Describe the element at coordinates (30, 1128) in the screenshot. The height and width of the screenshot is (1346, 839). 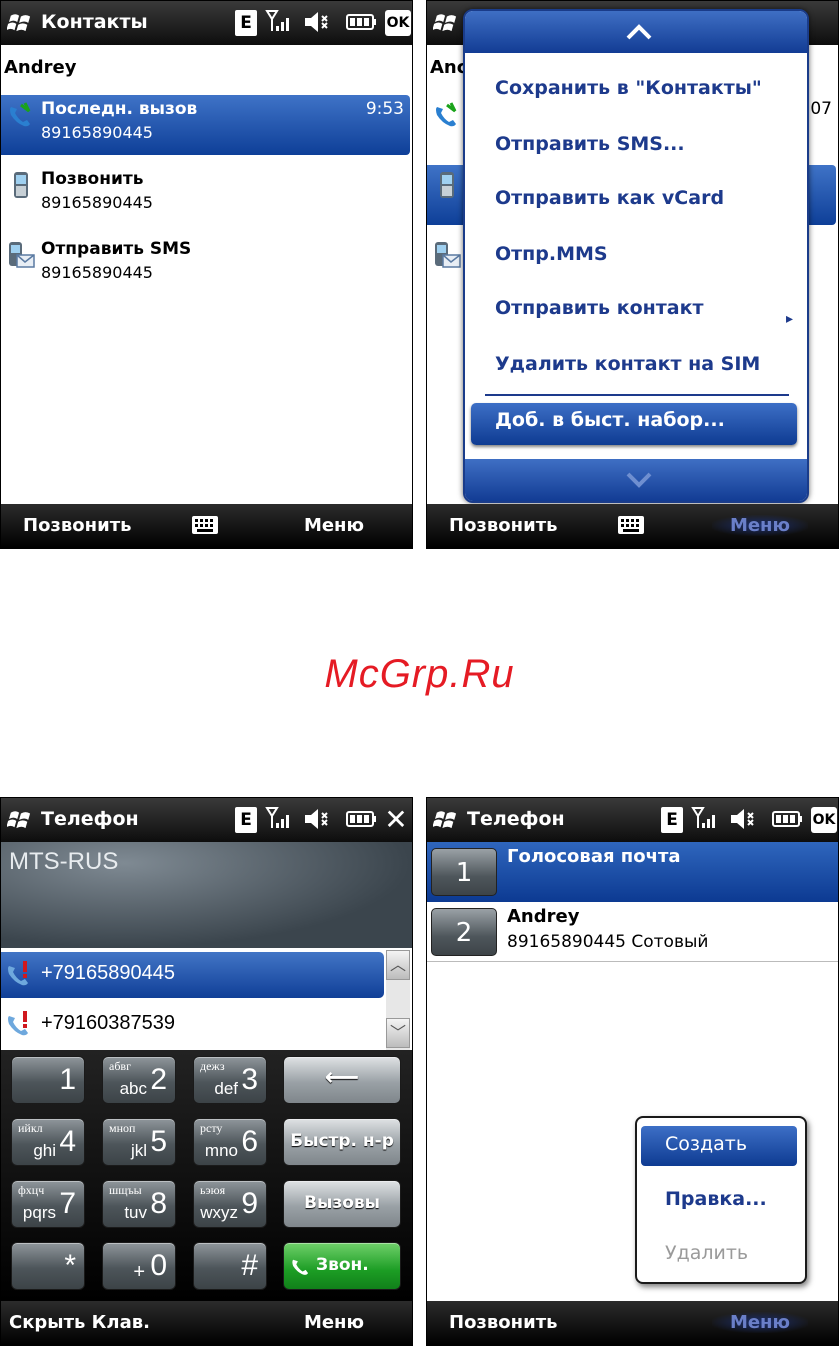
I see `key-letters-ru: ийкл` at that location.